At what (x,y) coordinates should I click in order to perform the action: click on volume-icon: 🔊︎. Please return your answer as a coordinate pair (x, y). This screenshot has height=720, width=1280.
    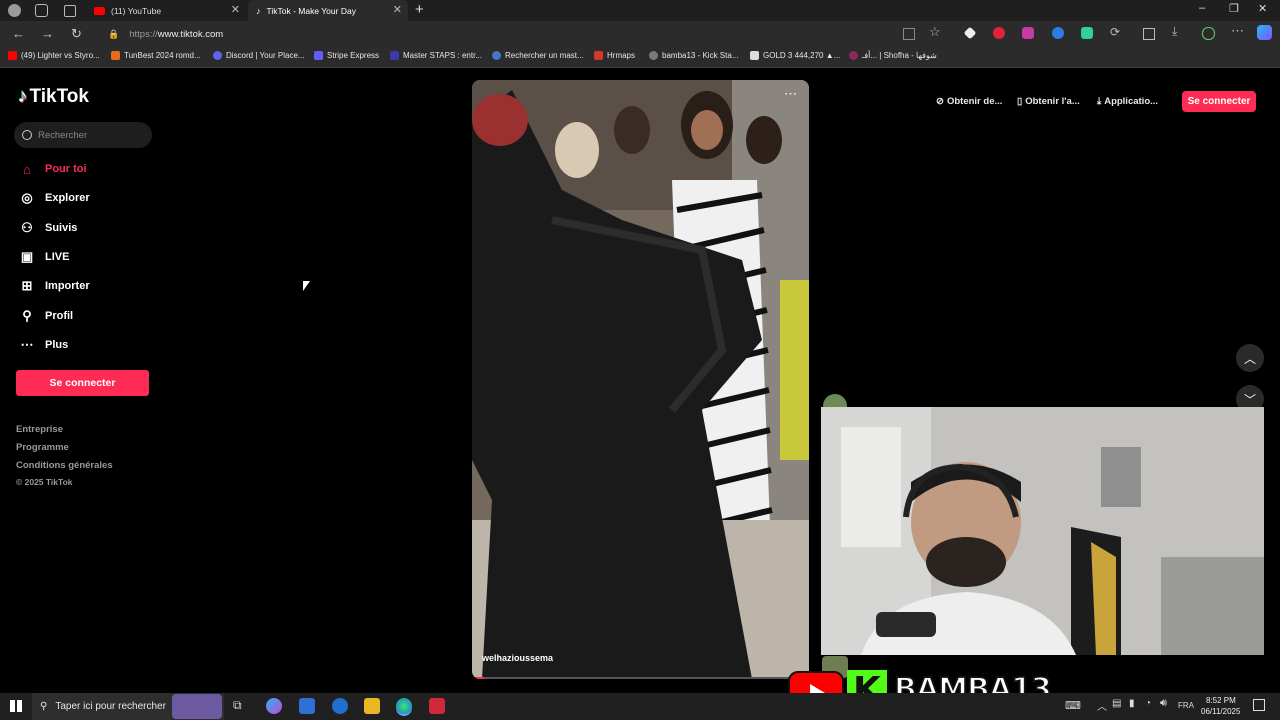
    Looking at the image, I should click on (1163, 703).